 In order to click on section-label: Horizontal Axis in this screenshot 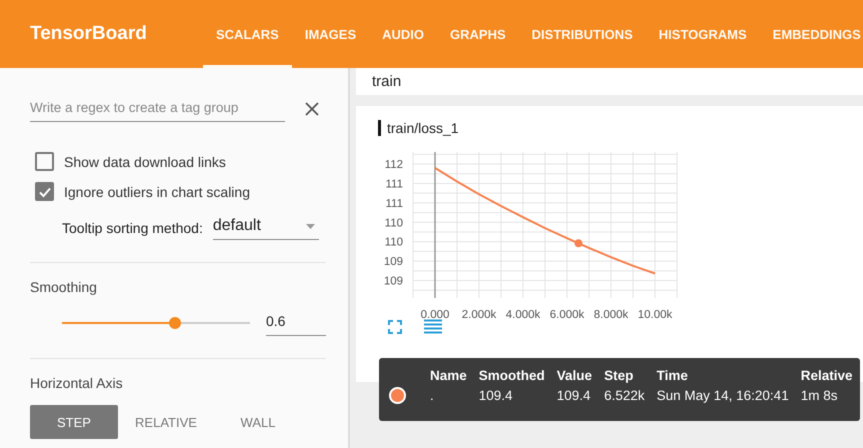, I will do `click(77, 383)`.